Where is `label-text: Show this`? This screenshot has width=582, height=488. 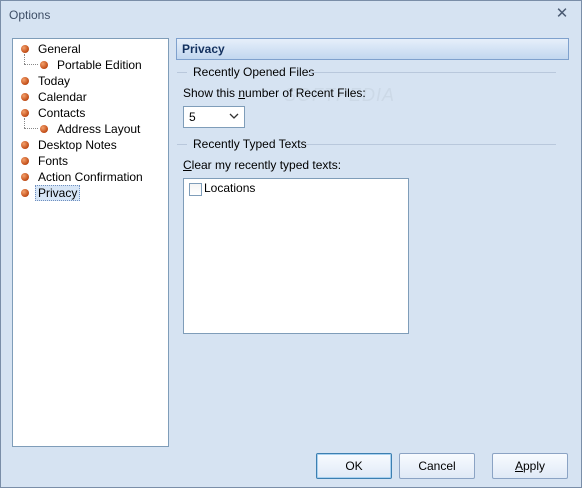
label-text: Show this is located at coordinates (211, 93).